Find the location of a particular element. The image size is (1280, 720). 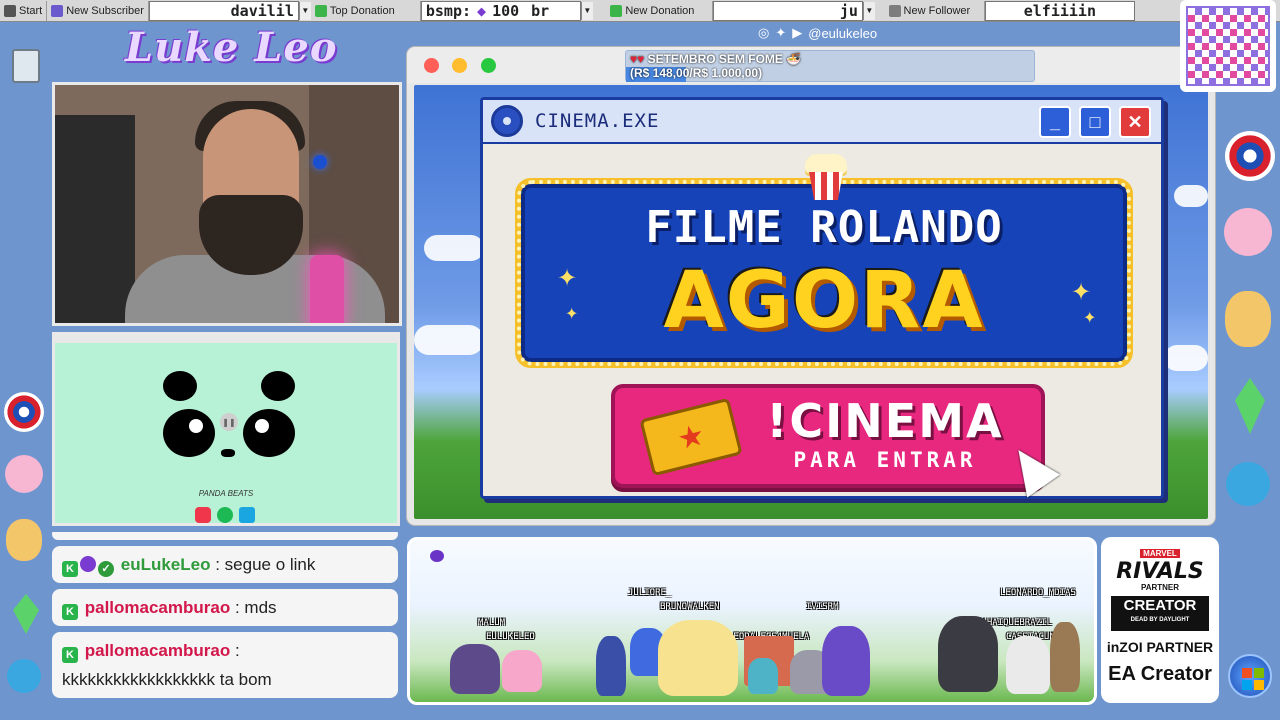

new-donation-name: ju is located at coordinates (848, 10).